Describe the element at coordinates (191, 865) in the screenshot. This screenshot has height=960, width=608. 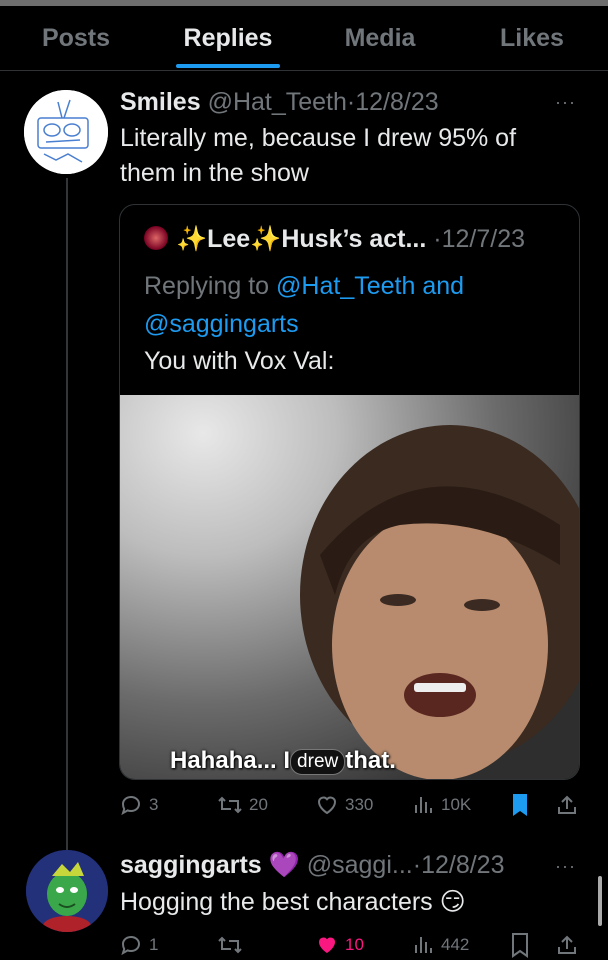
I see `tweet2-author-name: saggingarts` at that location.